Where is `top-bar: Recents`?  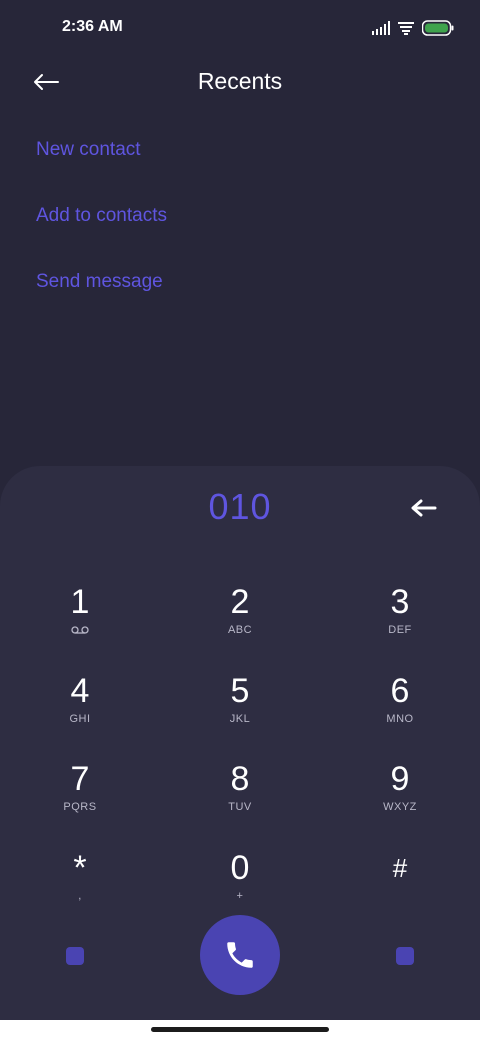
top-bar: Recents is located at coordinates (240, 82).